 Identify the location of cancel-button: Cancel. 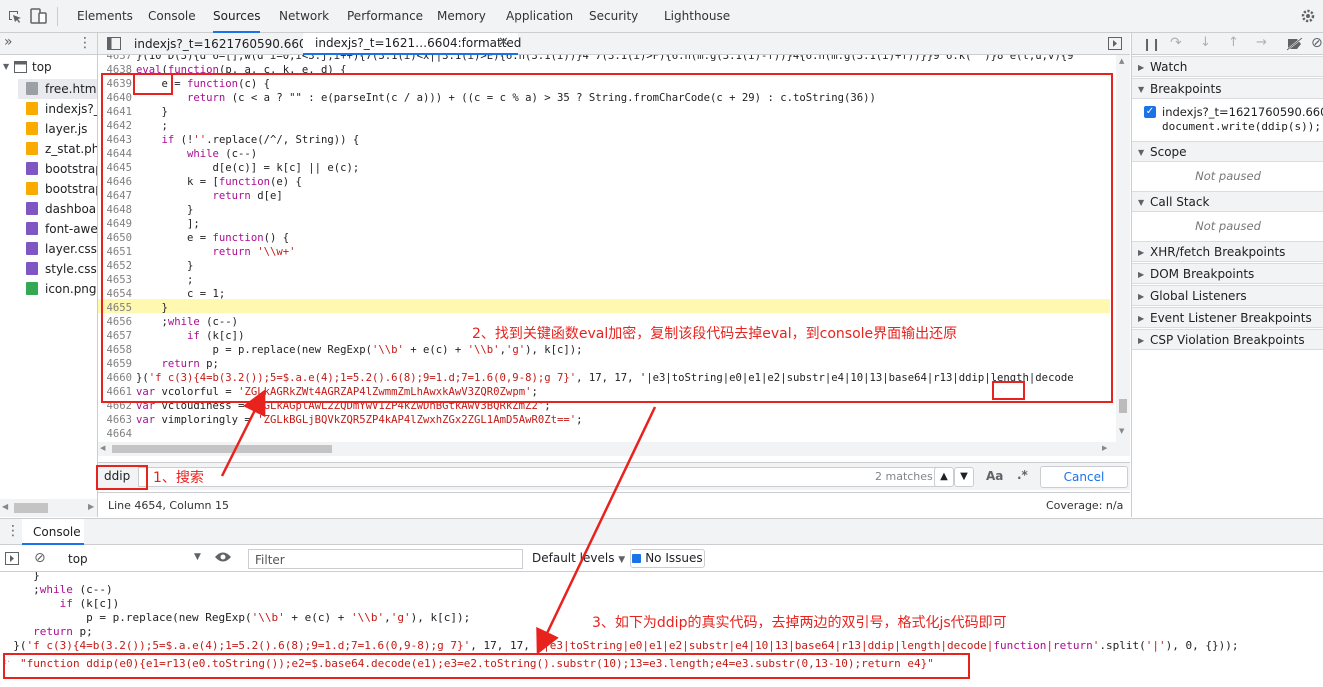
(1084, 477).